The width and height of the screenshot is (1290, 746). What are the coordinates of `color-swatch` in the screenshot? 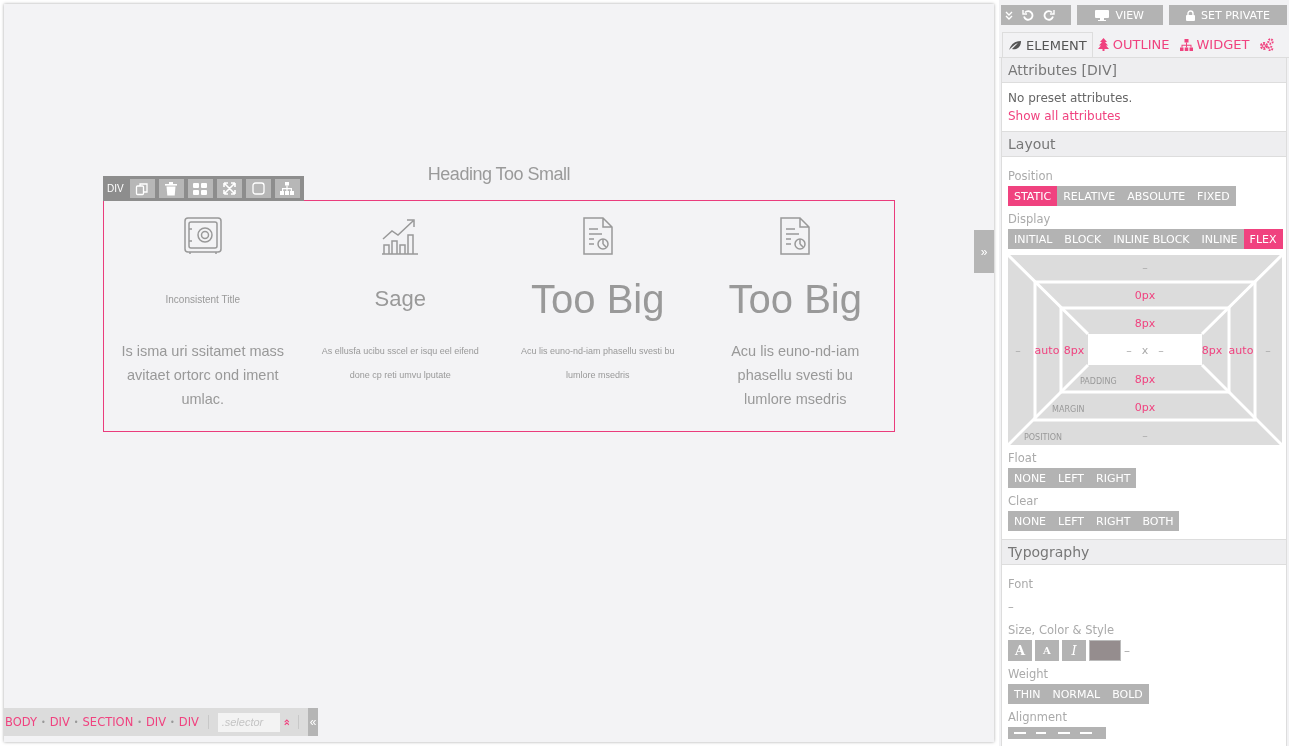 It's located at (1105, 650).